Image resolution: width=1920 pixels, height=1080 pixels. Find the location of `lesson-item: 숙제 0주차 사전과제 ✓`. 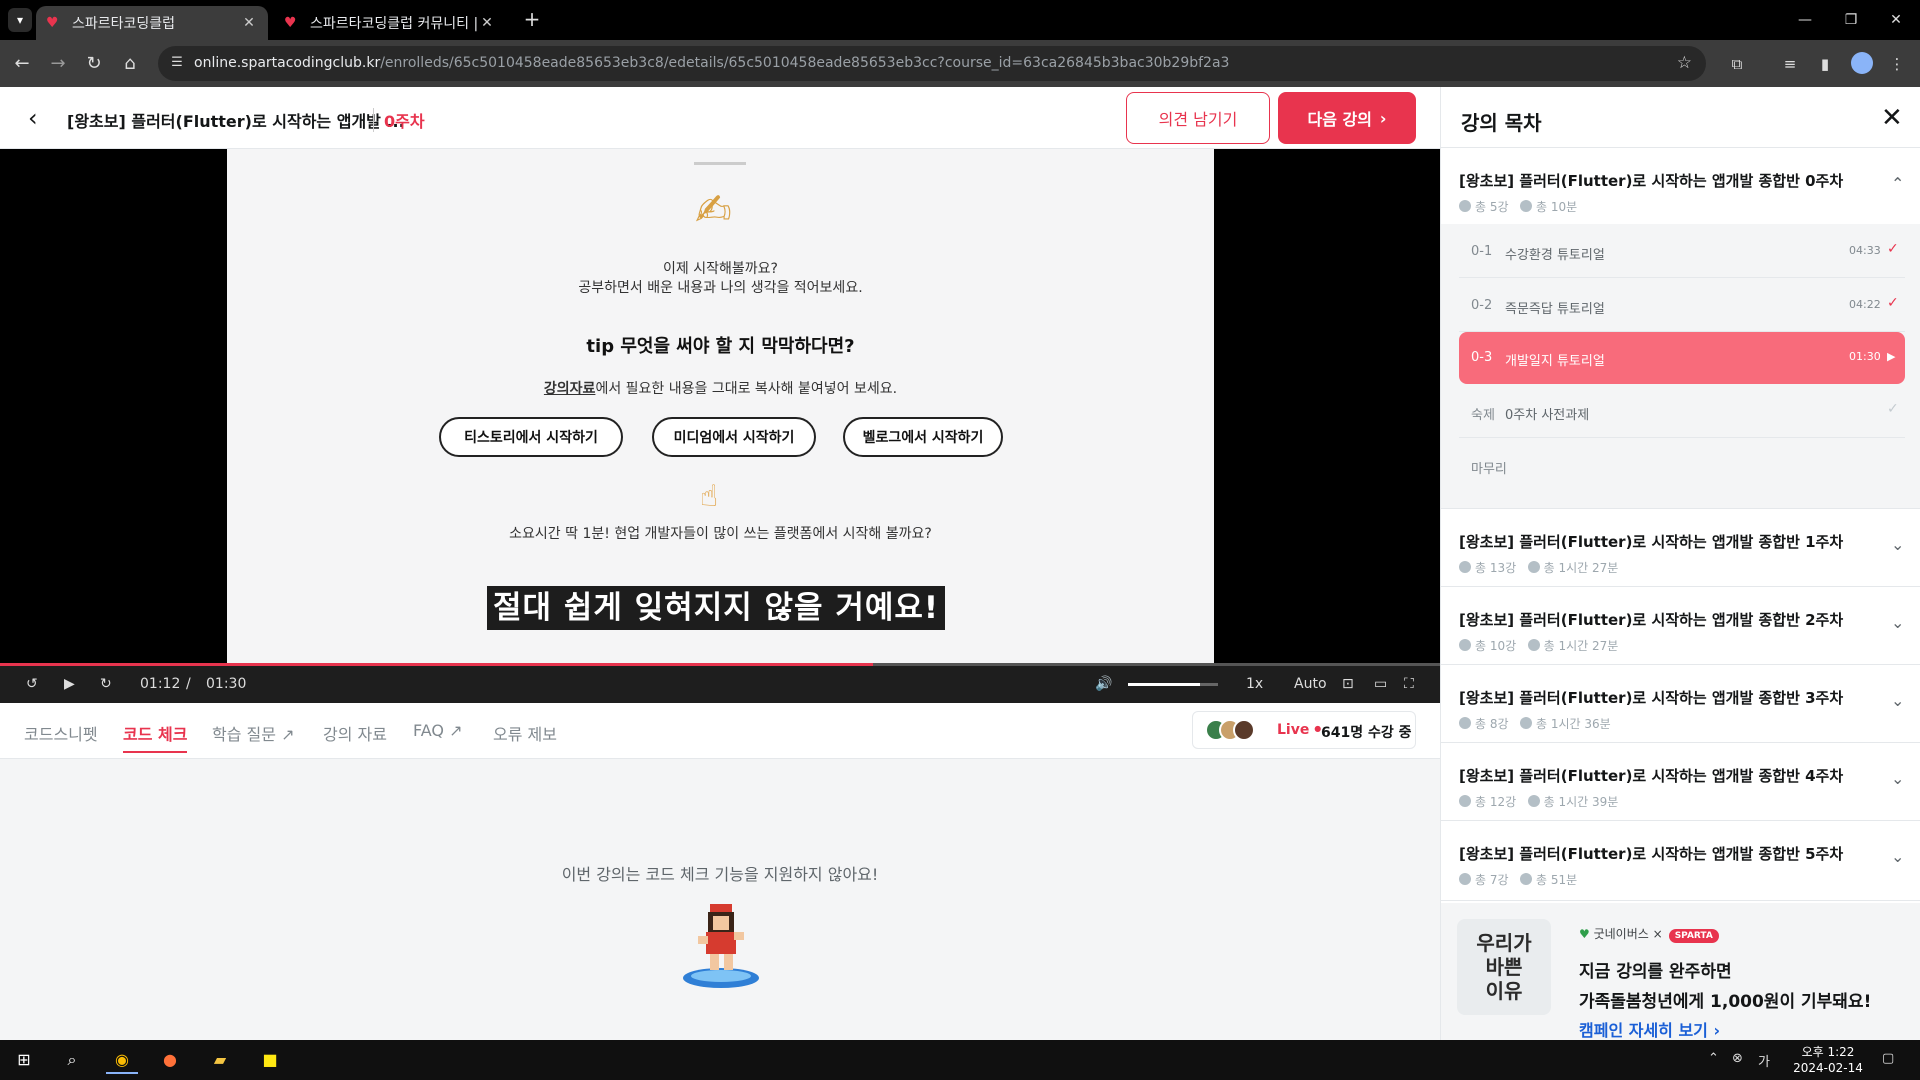

lesson-item: 숙제 0주차 사전과제 ✓ is located at coordinates (1682, 412).